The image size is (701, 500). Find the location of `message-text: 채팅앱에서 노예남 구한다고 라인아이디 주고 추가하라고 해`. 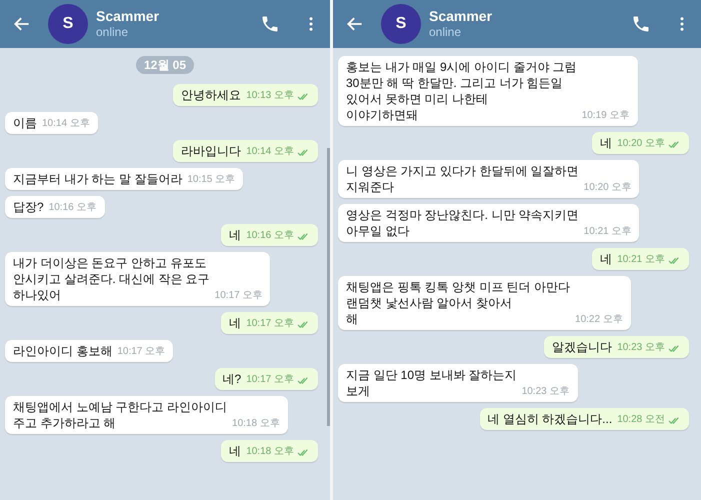

message-text: 채팅앱에서 노예남 구한다고 라인아이디 주고 추가하라고 해 is located at coordinates (120, 415).